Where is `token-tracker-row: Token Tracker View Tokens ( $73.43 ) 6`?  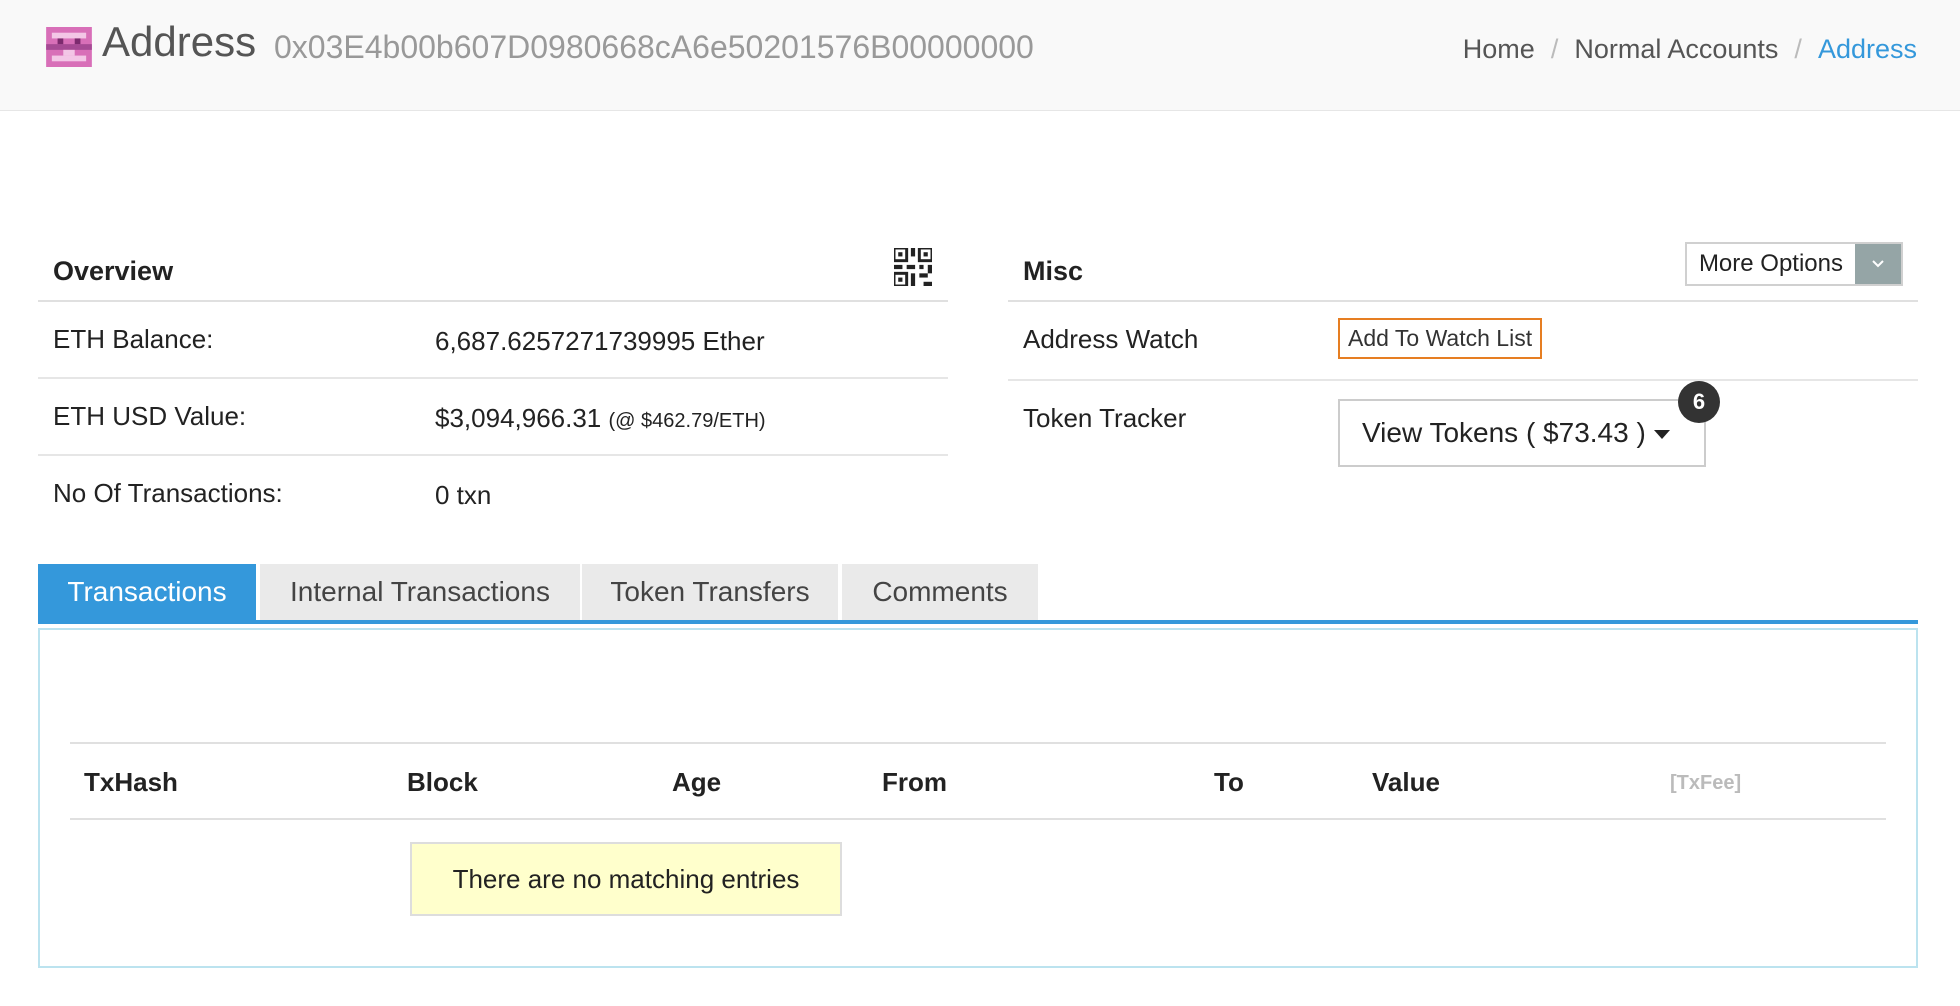
token-tracker-row: Token Tracker View Tokens ( $73.43 ) 6 is located at coordinates (1463, 436).